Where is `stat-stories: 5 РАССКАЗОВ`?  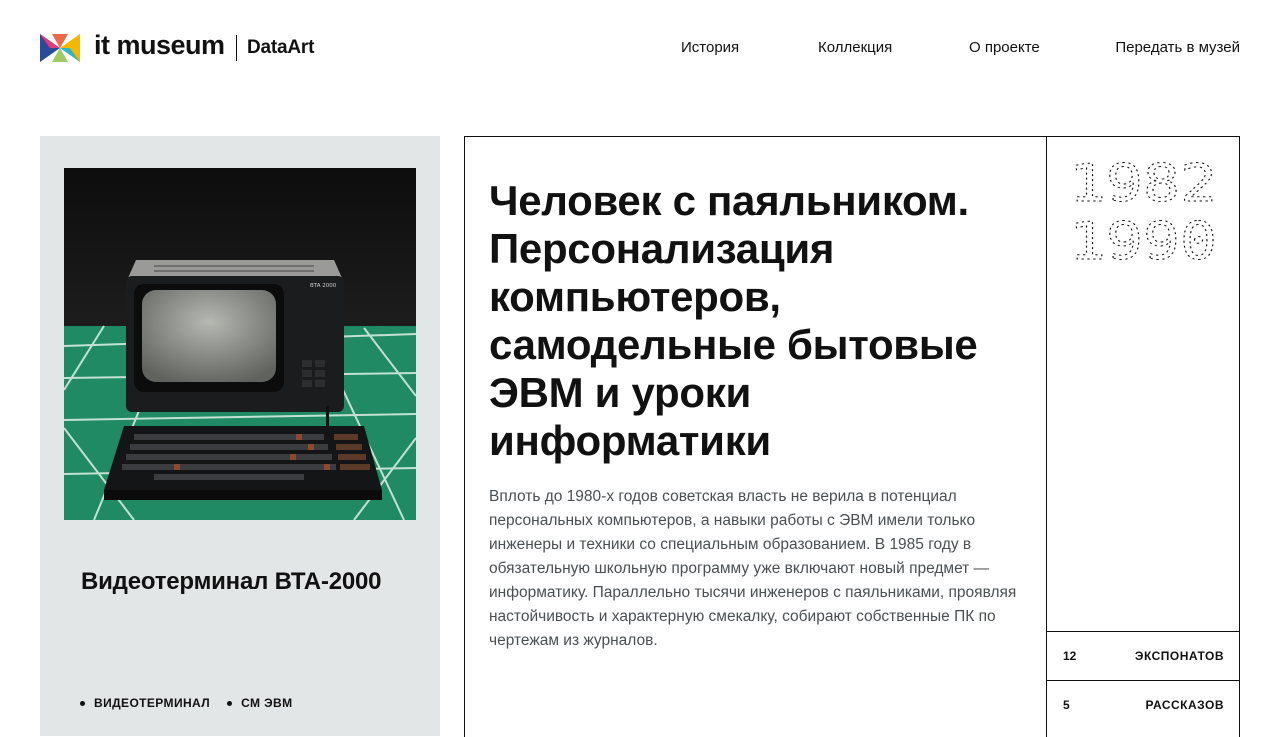
stat-stories: 5 РАССКАЗОВ is located at coordinates (1143, 704).